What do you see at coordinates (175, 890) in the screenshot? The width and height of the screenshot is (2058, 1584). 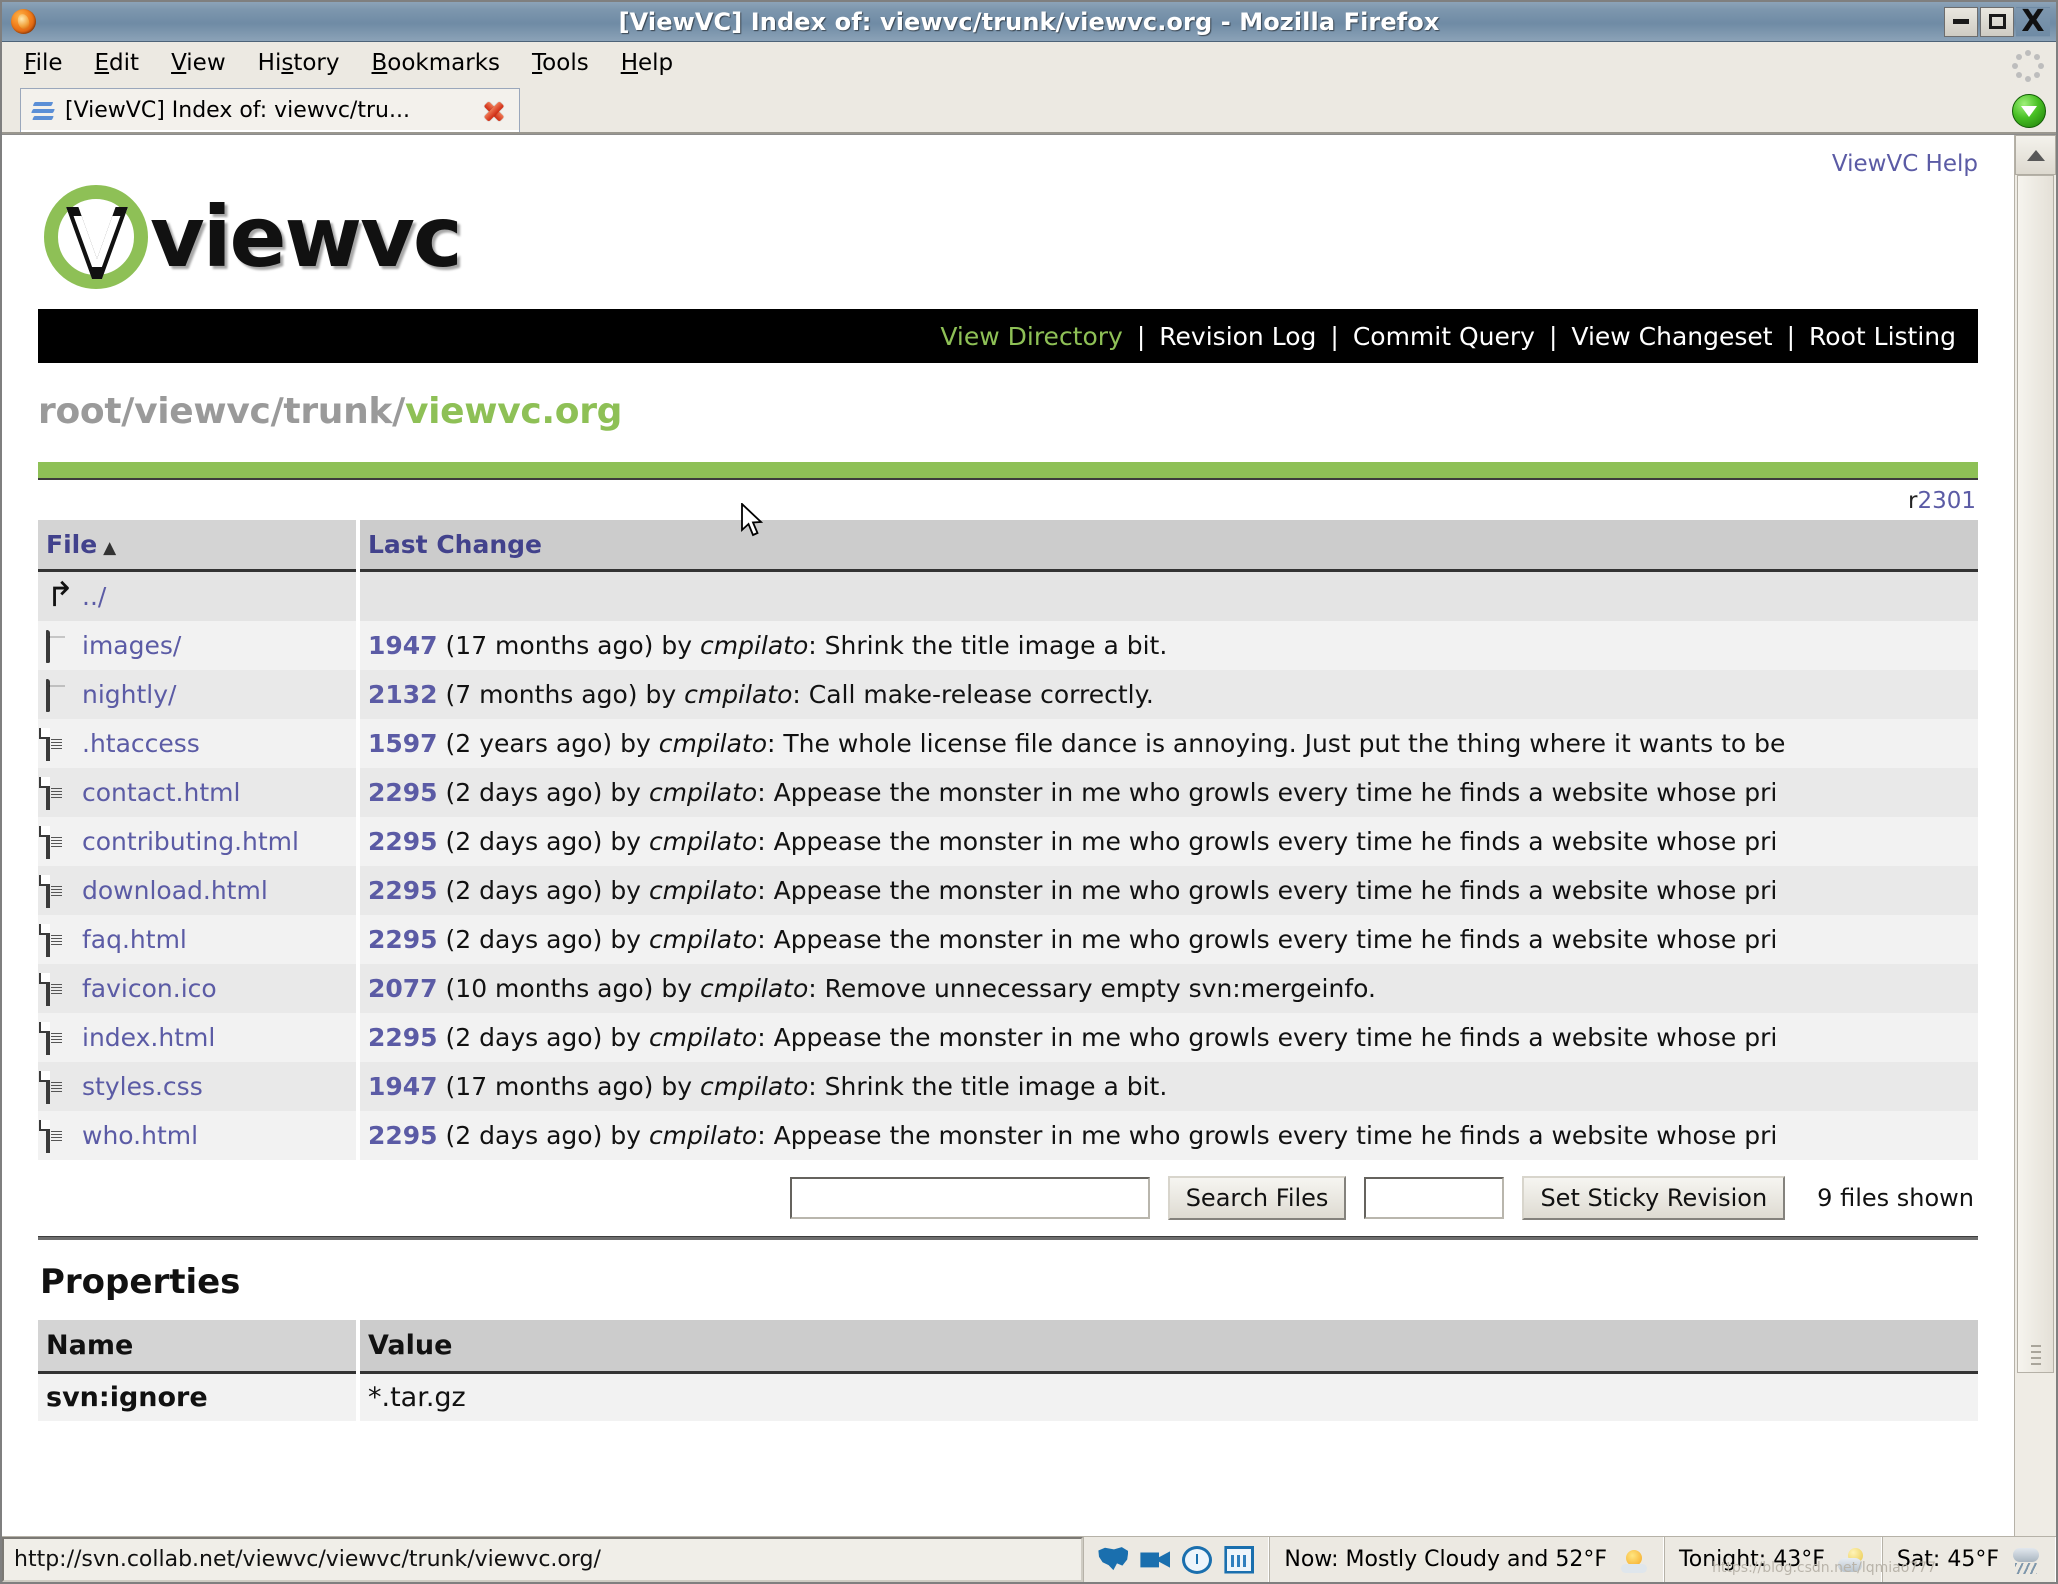 I see `file-link-download-html: download.html` at bounding box center [175, 890].